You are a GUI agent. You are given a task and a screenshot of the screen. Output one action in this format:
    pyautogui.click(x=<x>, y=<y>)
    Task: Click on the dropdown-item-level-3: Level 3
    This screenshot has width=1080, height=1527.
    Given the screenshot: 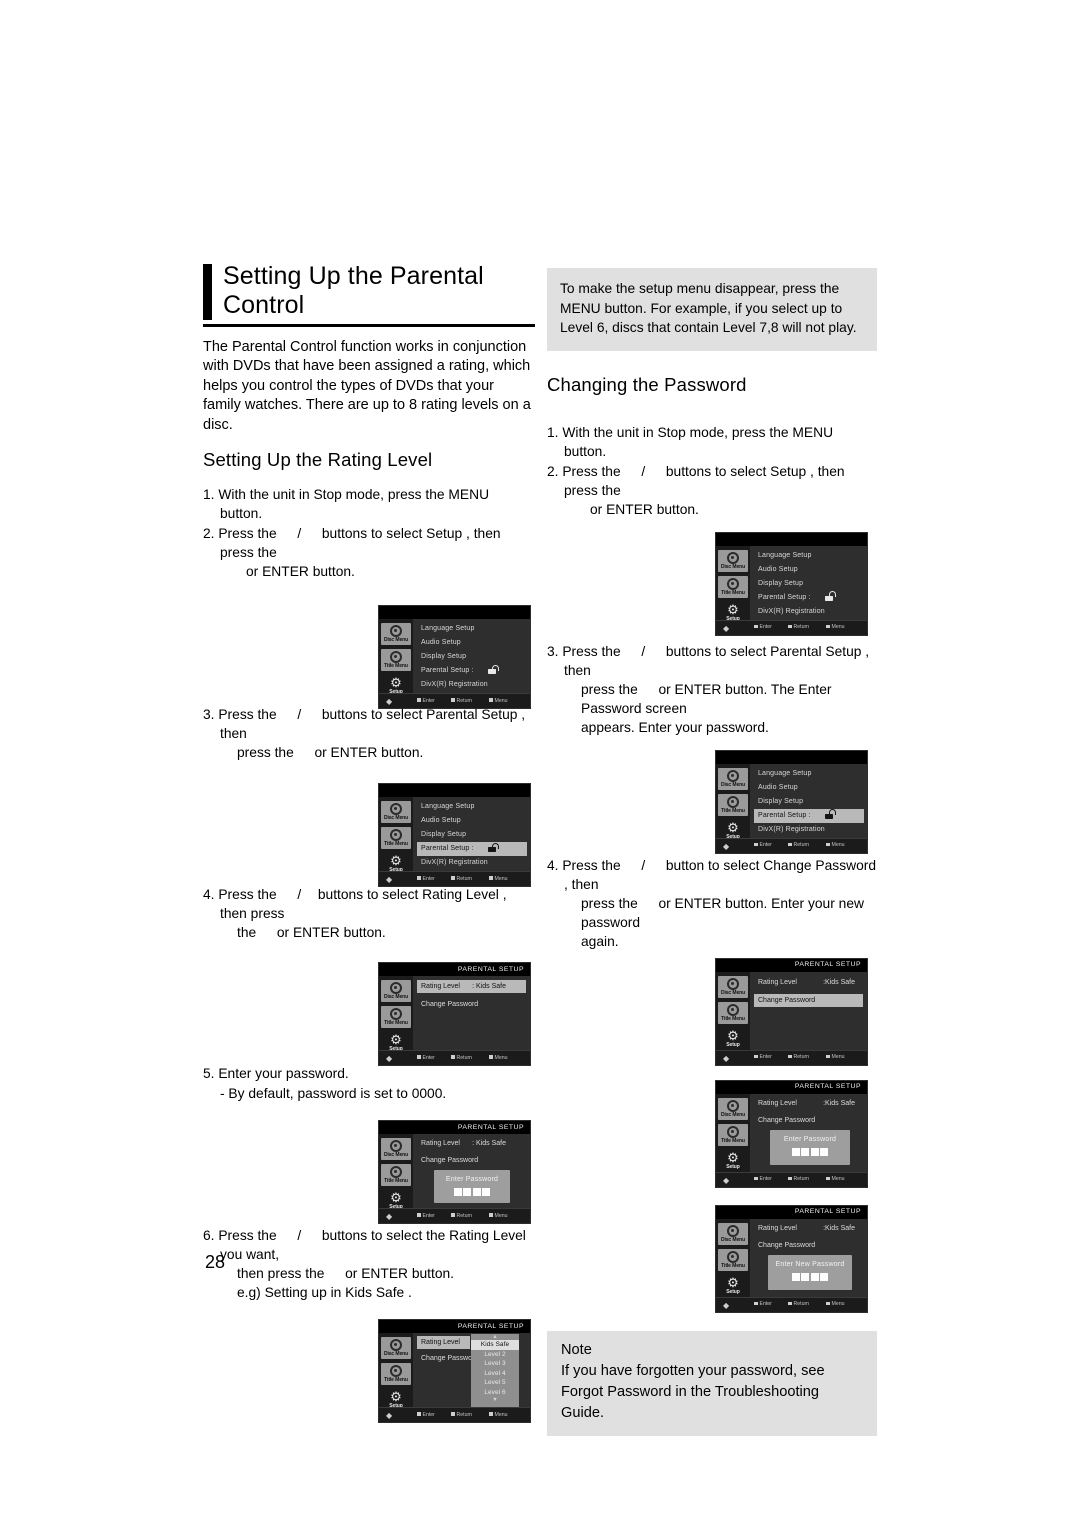 What is the action you would take?
    pyautogui.click(x=495, y=1364)
    